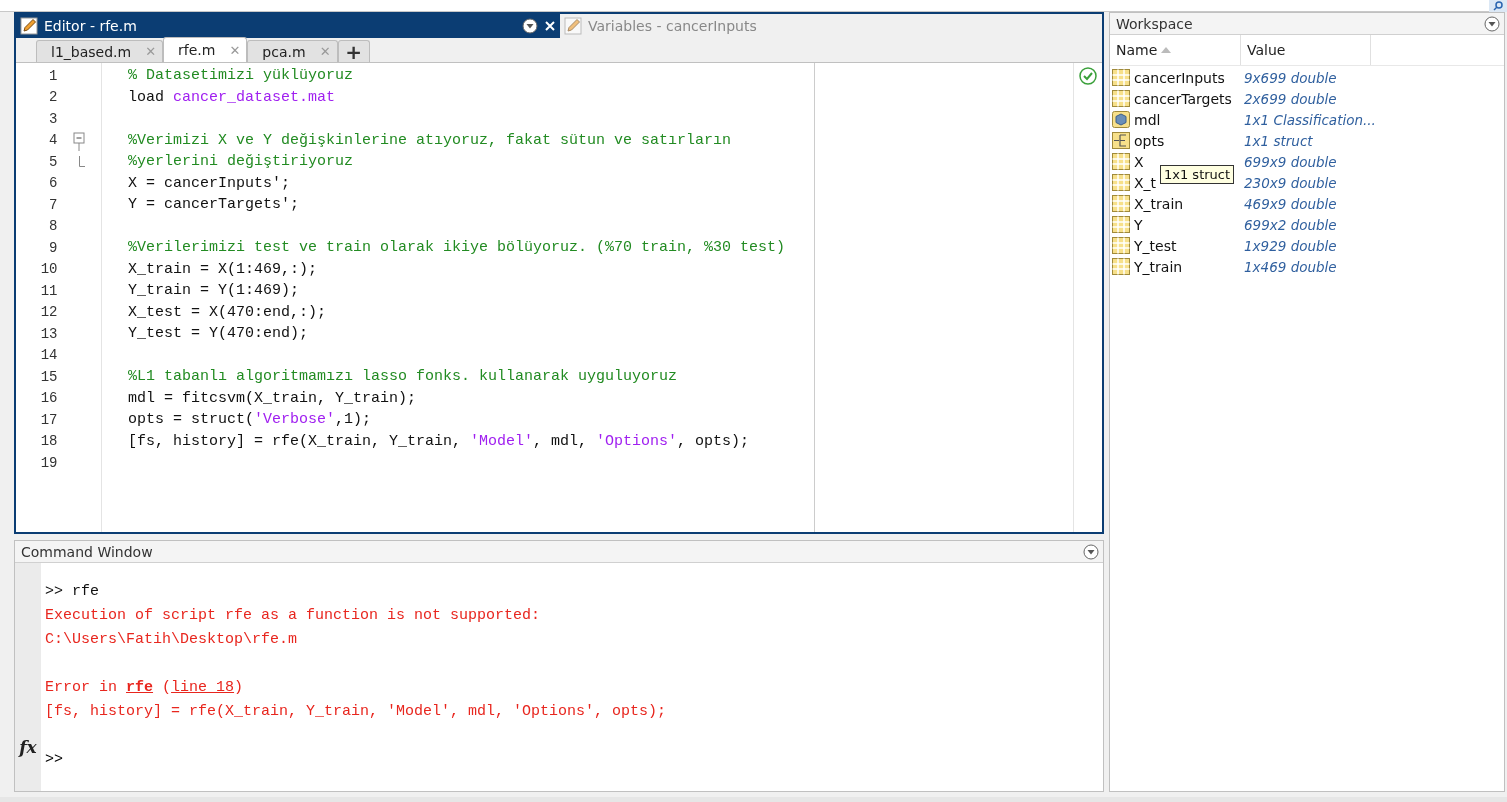 This screenshot has width=1507, height=802. What do you see at coordinates (1306, 50) in the screenshot?
I see `column-header: Value` at bounding box center [1306, 50].